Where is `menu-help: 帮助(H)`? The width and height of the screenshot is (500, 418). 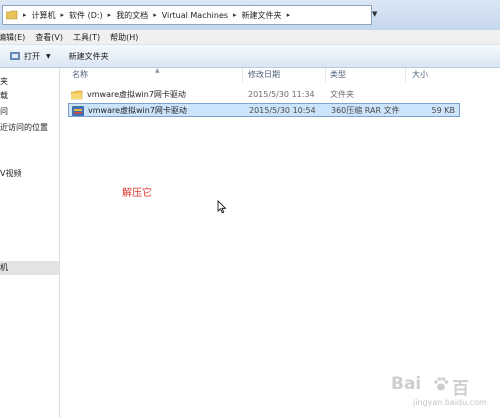
menu-help: 帮助(H) is located at coordinates (124, 37).